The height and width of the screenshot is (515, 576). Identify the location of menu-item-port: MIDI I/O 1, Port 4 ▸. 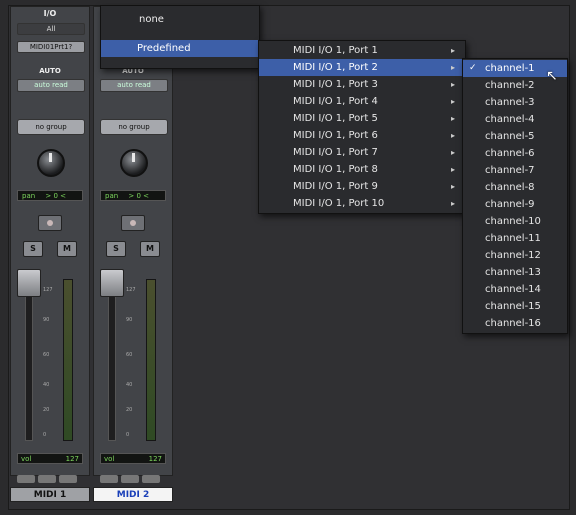
(362, 101).